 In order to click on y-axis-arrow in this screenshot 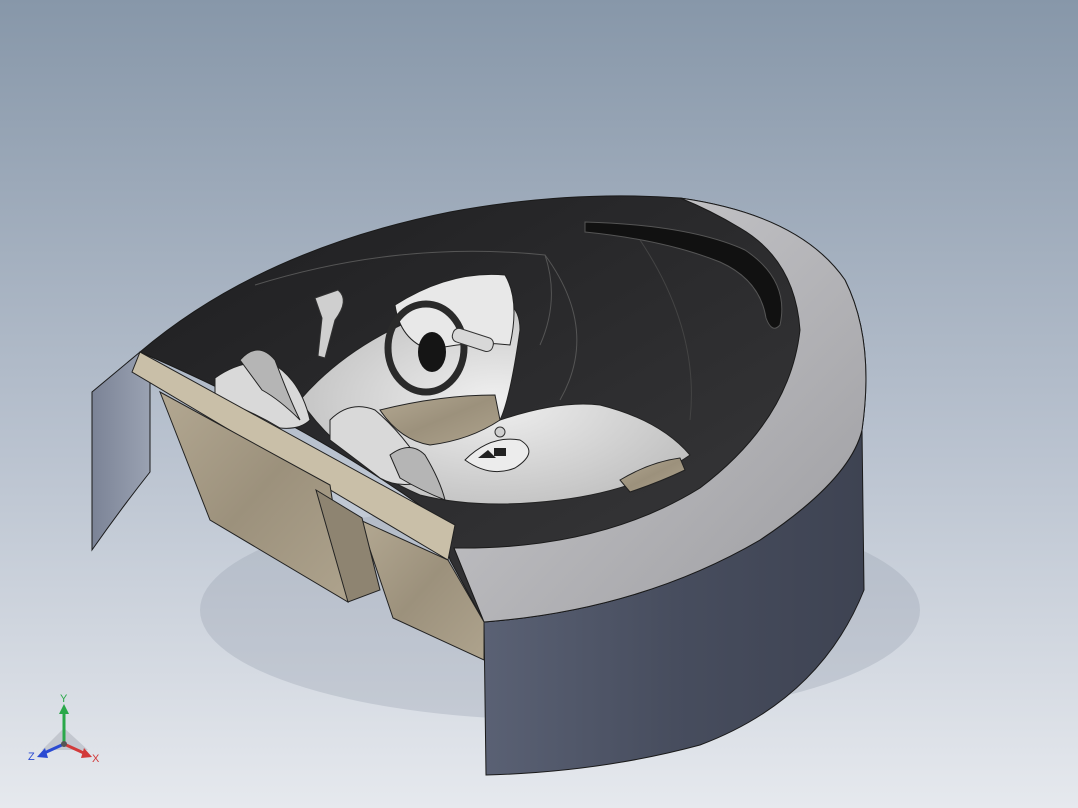, I will do `click(64, 709)`.